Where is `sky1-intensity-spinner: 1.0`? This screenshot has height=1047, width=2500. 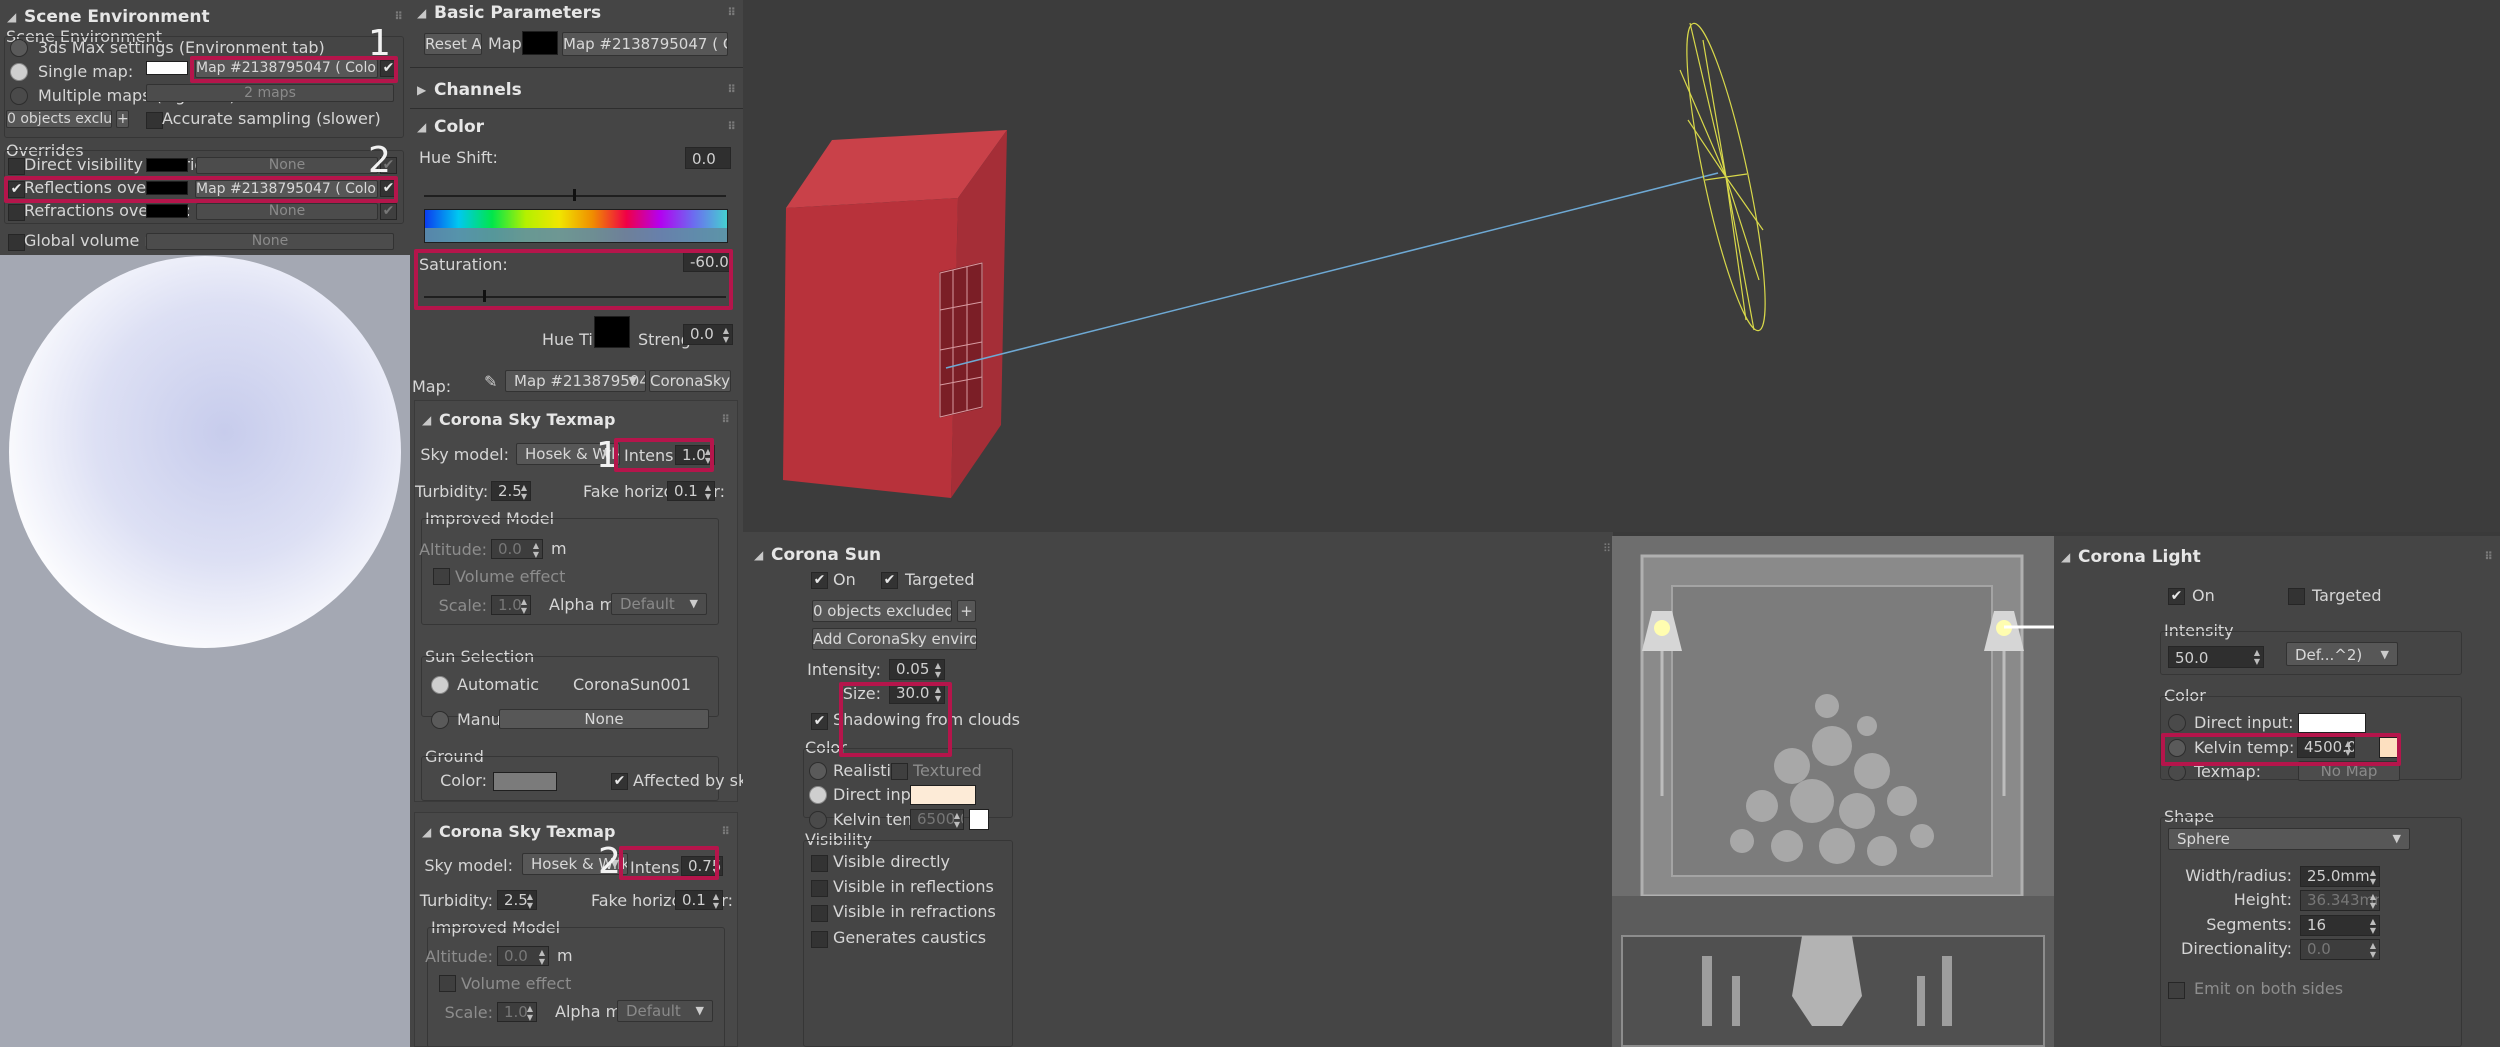 sky1-intensity-spinner: 1.0 is located at coordinates (695, 455).